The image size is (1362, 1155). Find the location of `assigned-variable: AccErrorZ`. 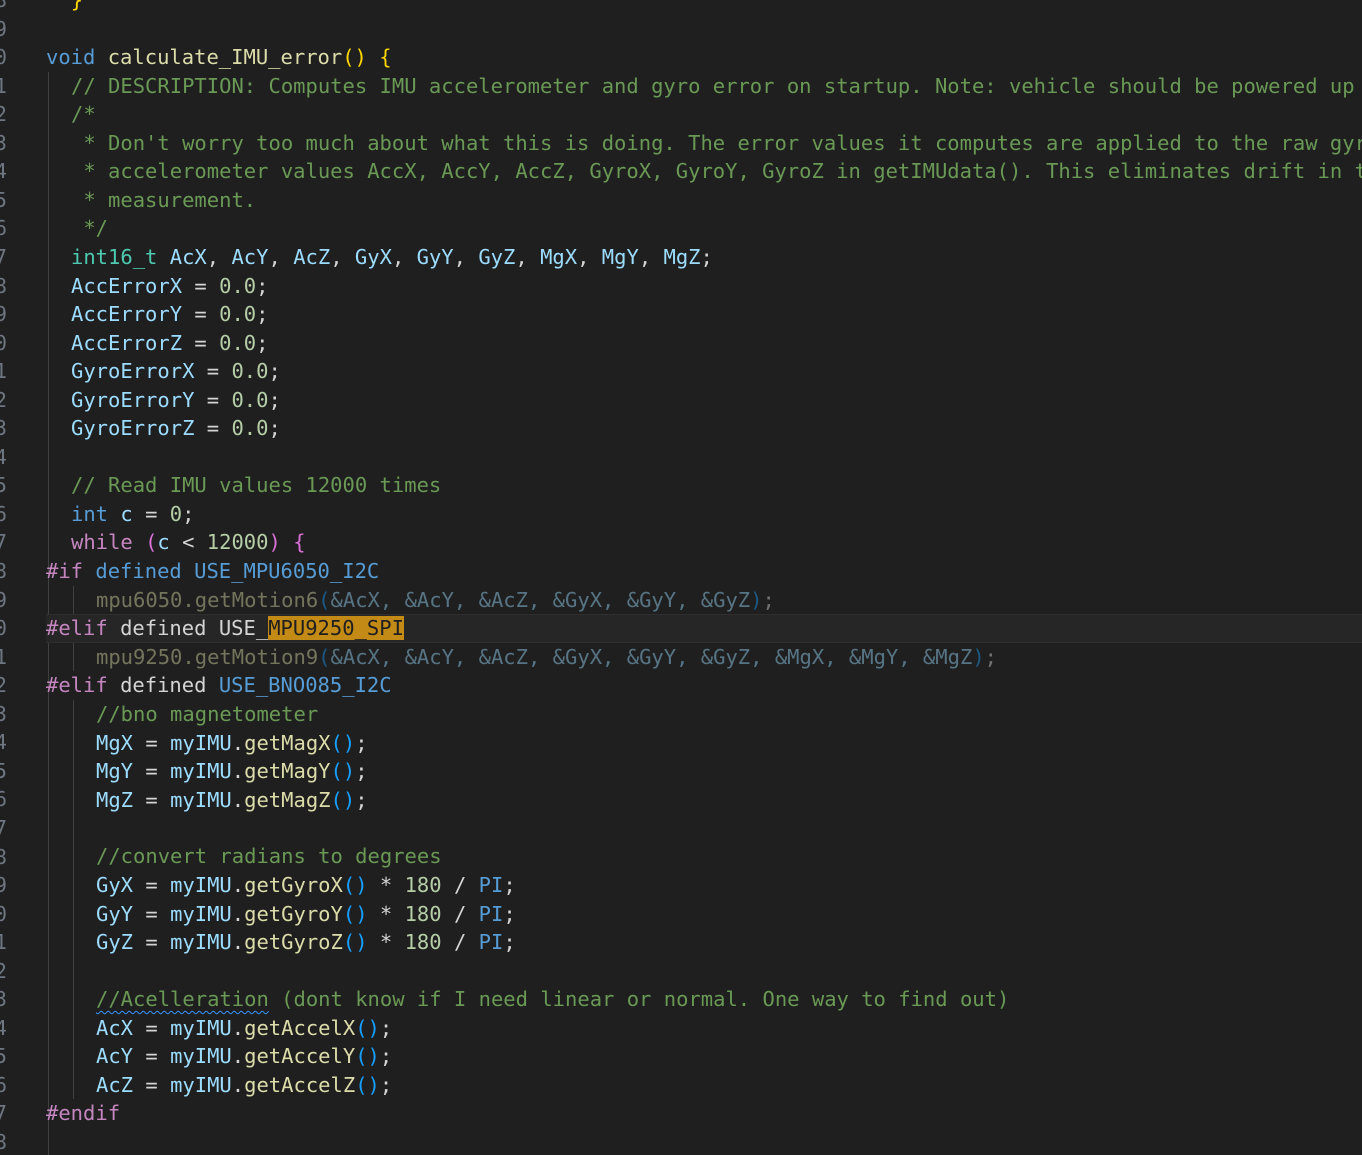

assigned-variable: AccErrorZ is located at coordinates (127, 342).